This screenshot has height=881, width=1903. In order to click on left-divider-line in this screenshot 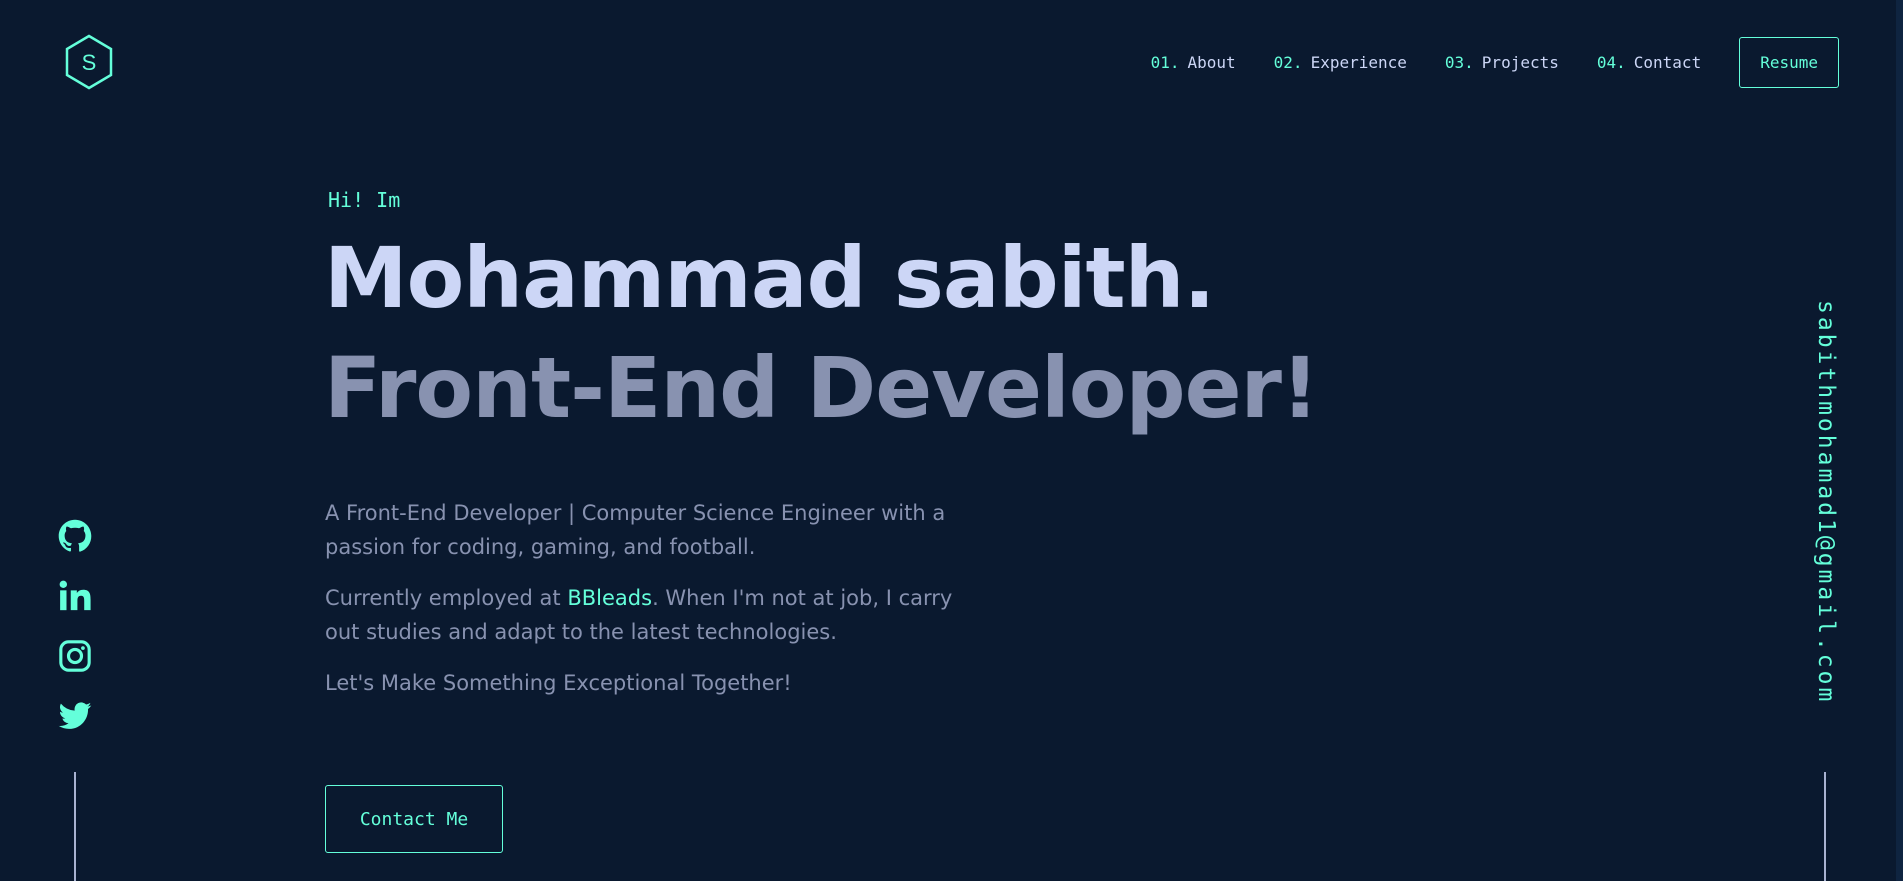, I will do `click(75, 826)`.